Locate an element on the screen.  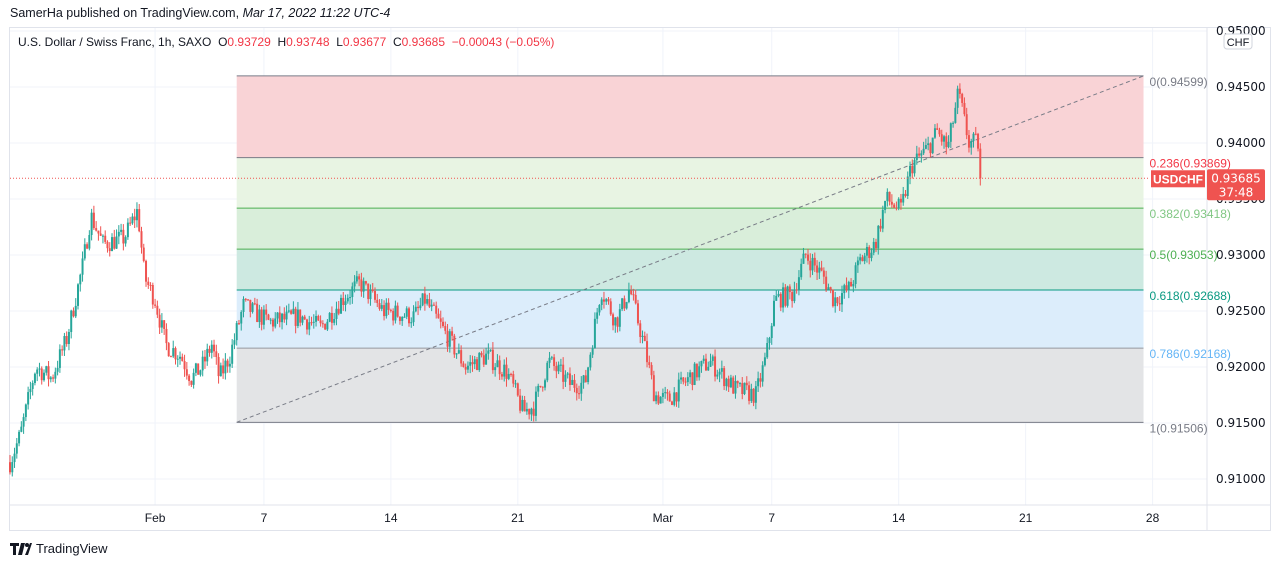
price-tick-label: 0.92500 is located at coordinates (1241, 311).